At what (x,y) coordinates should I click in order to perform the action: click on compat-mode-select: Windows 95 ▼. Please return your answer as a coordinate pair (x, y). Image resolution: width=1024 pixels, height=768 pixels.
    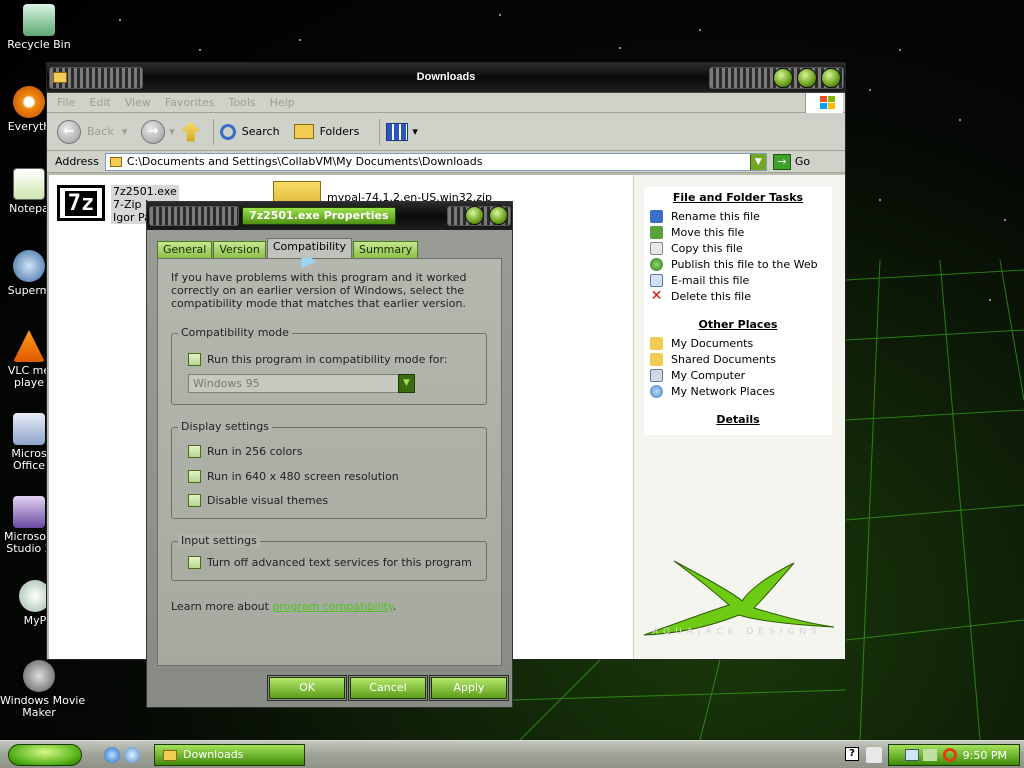
    Looking at the image, I should click on (301, 383).